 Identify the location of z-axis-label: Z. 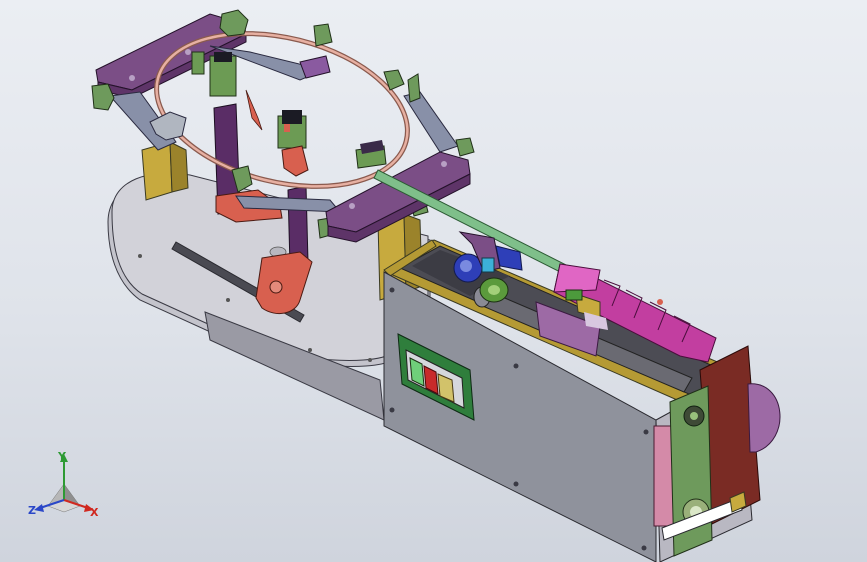
(32, 510).